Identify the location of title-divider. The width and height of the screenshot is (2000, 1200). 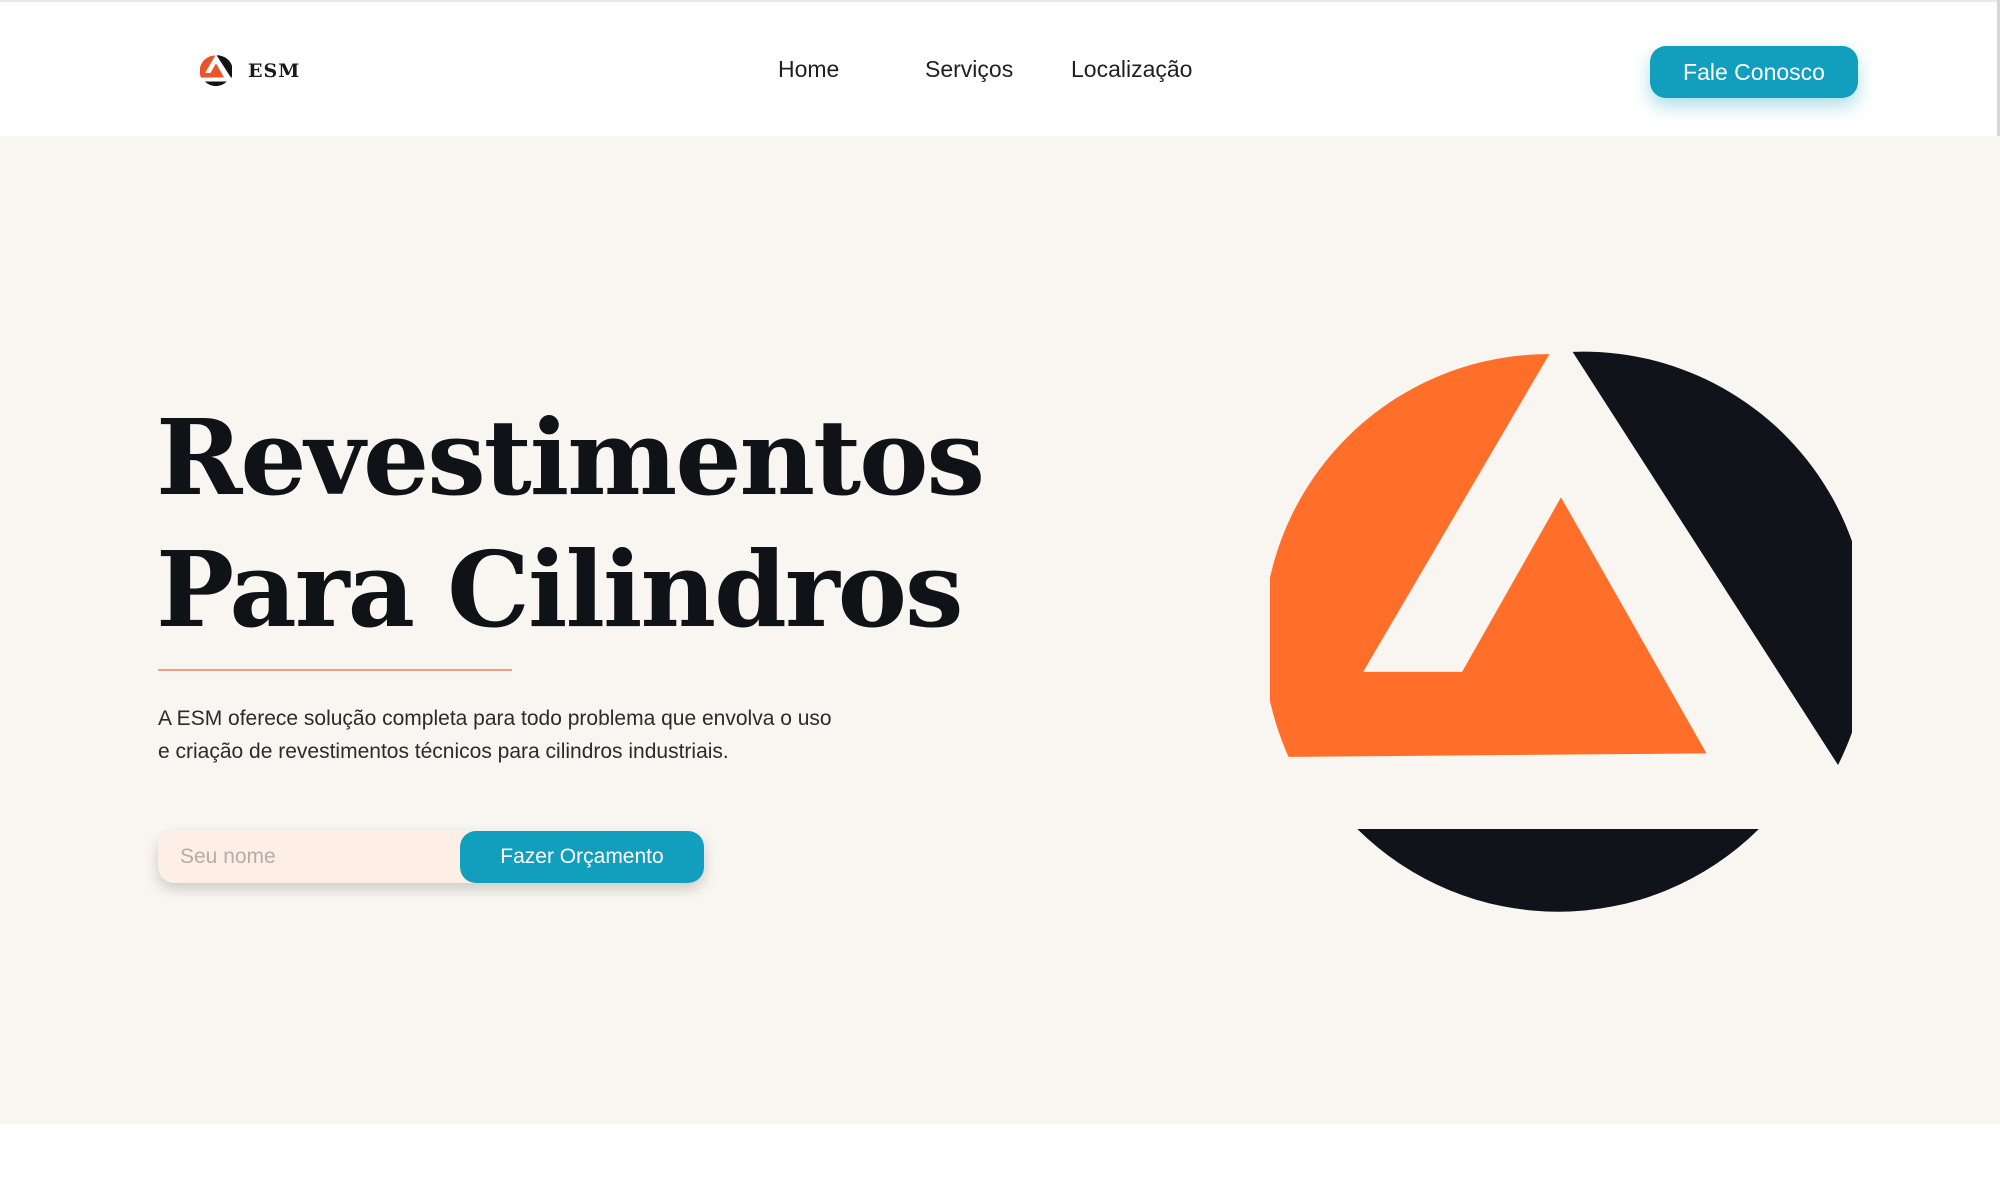
(335, 670).